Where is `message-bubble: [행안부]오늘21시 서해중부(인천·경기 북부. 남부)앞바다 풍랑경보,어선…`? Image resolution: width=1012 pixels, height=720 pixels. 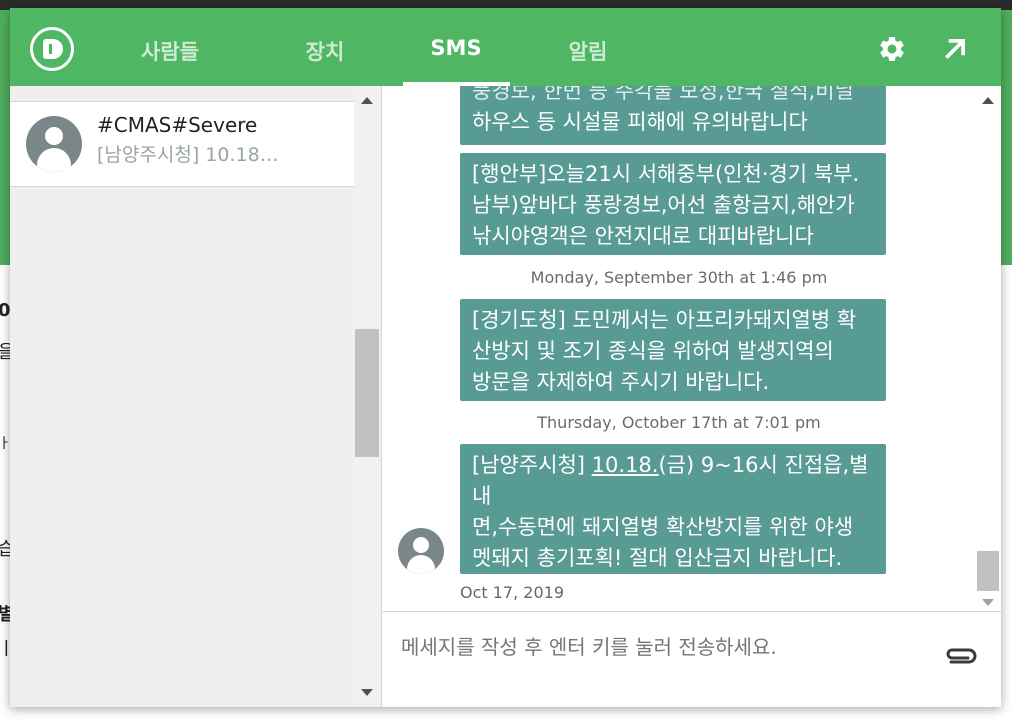 message-bubble: [행안부]오늘21시 서해중부(인천·경기 북부. 남부)앞바다 풍랑경보,어선… is located at coordinates (673, 204).